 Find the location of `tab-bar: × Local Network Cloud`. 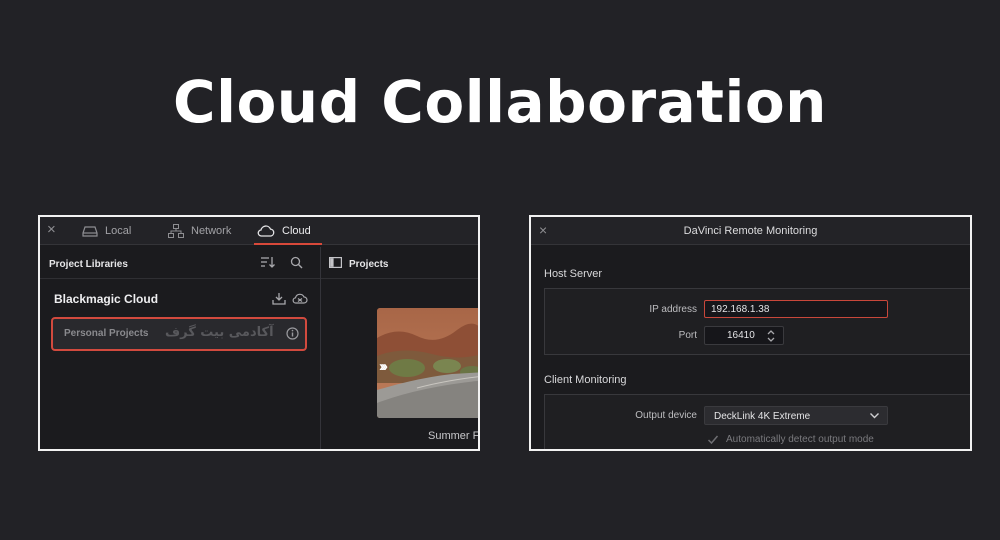

tab-bar: × Local Network Cloud is located at coordinates (259, 231).